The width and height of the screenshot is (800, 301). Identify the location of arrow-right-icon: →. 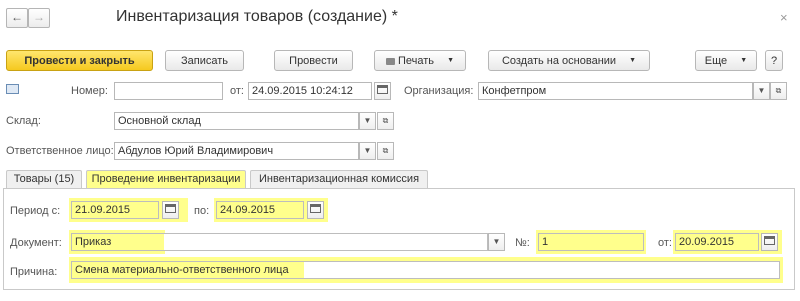
(39, 17).